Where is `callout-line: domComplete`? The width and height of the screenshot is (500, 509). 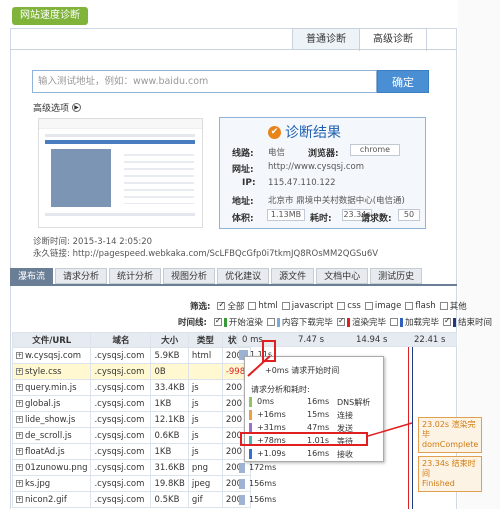
callout-line: domComplete is located at coordinates (450, 444).